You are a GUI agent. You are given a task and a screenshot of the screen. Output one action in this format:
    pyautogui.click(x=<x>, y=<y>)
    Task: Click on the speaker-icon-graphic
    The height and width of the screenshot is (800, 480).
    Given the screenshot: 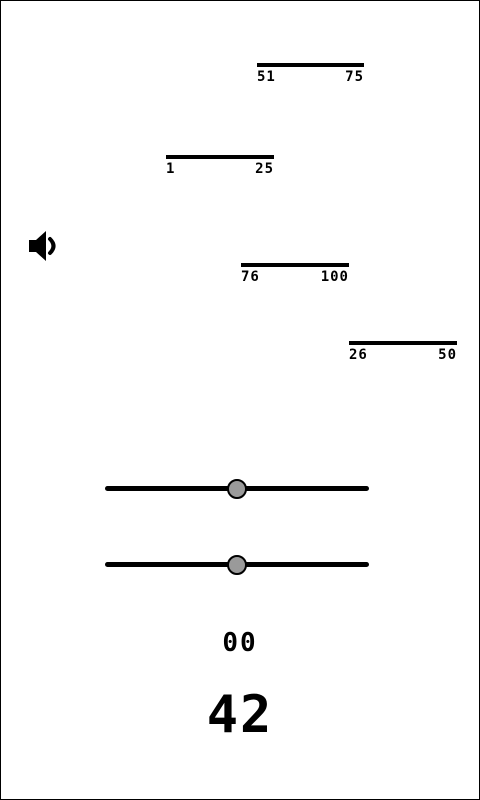 What is the action you would take?
    pyautogui.click(x=42, y=246)
    